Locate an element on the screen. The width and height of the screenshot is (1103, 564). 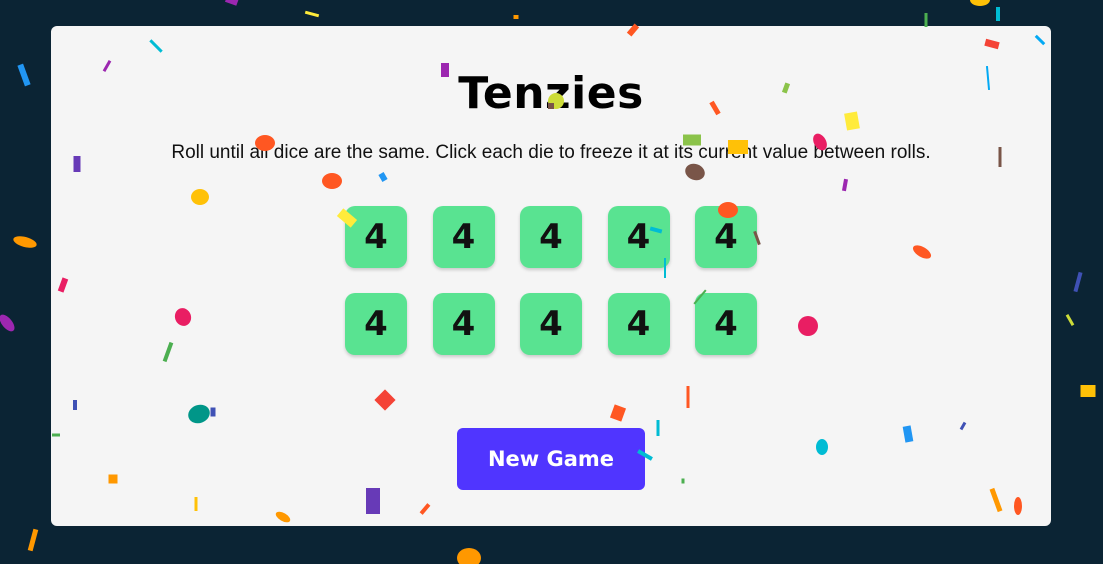
die-2: 4 is located at coordinates (463, 237).